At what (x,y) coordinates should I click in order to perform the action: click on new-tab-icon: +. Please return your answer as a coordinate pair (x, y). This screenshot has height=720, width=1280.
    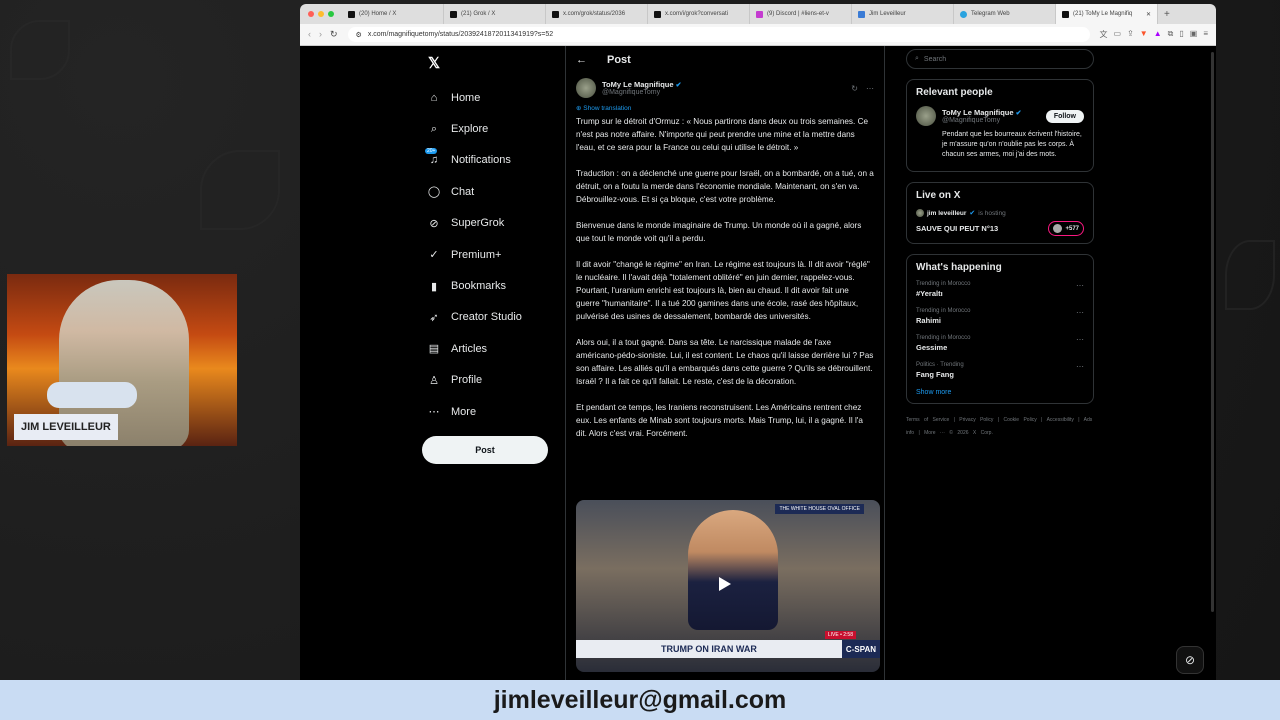
    Looking at the image, I should click on (1167, 14).